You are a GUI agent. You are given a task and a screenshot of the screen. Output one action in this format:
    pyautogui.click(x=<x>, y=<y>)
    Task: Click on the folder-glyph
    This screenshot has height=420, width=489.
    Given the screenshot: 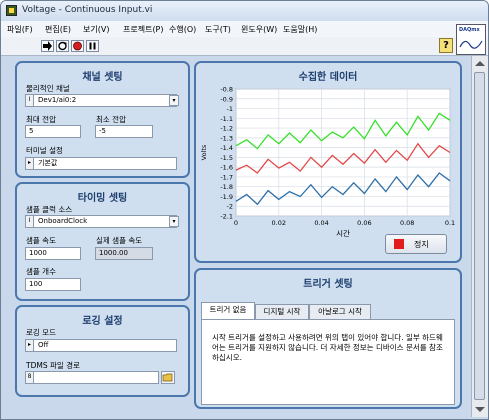 What is the action you would take?
    pyautogui.click(x=167, y=377)
    